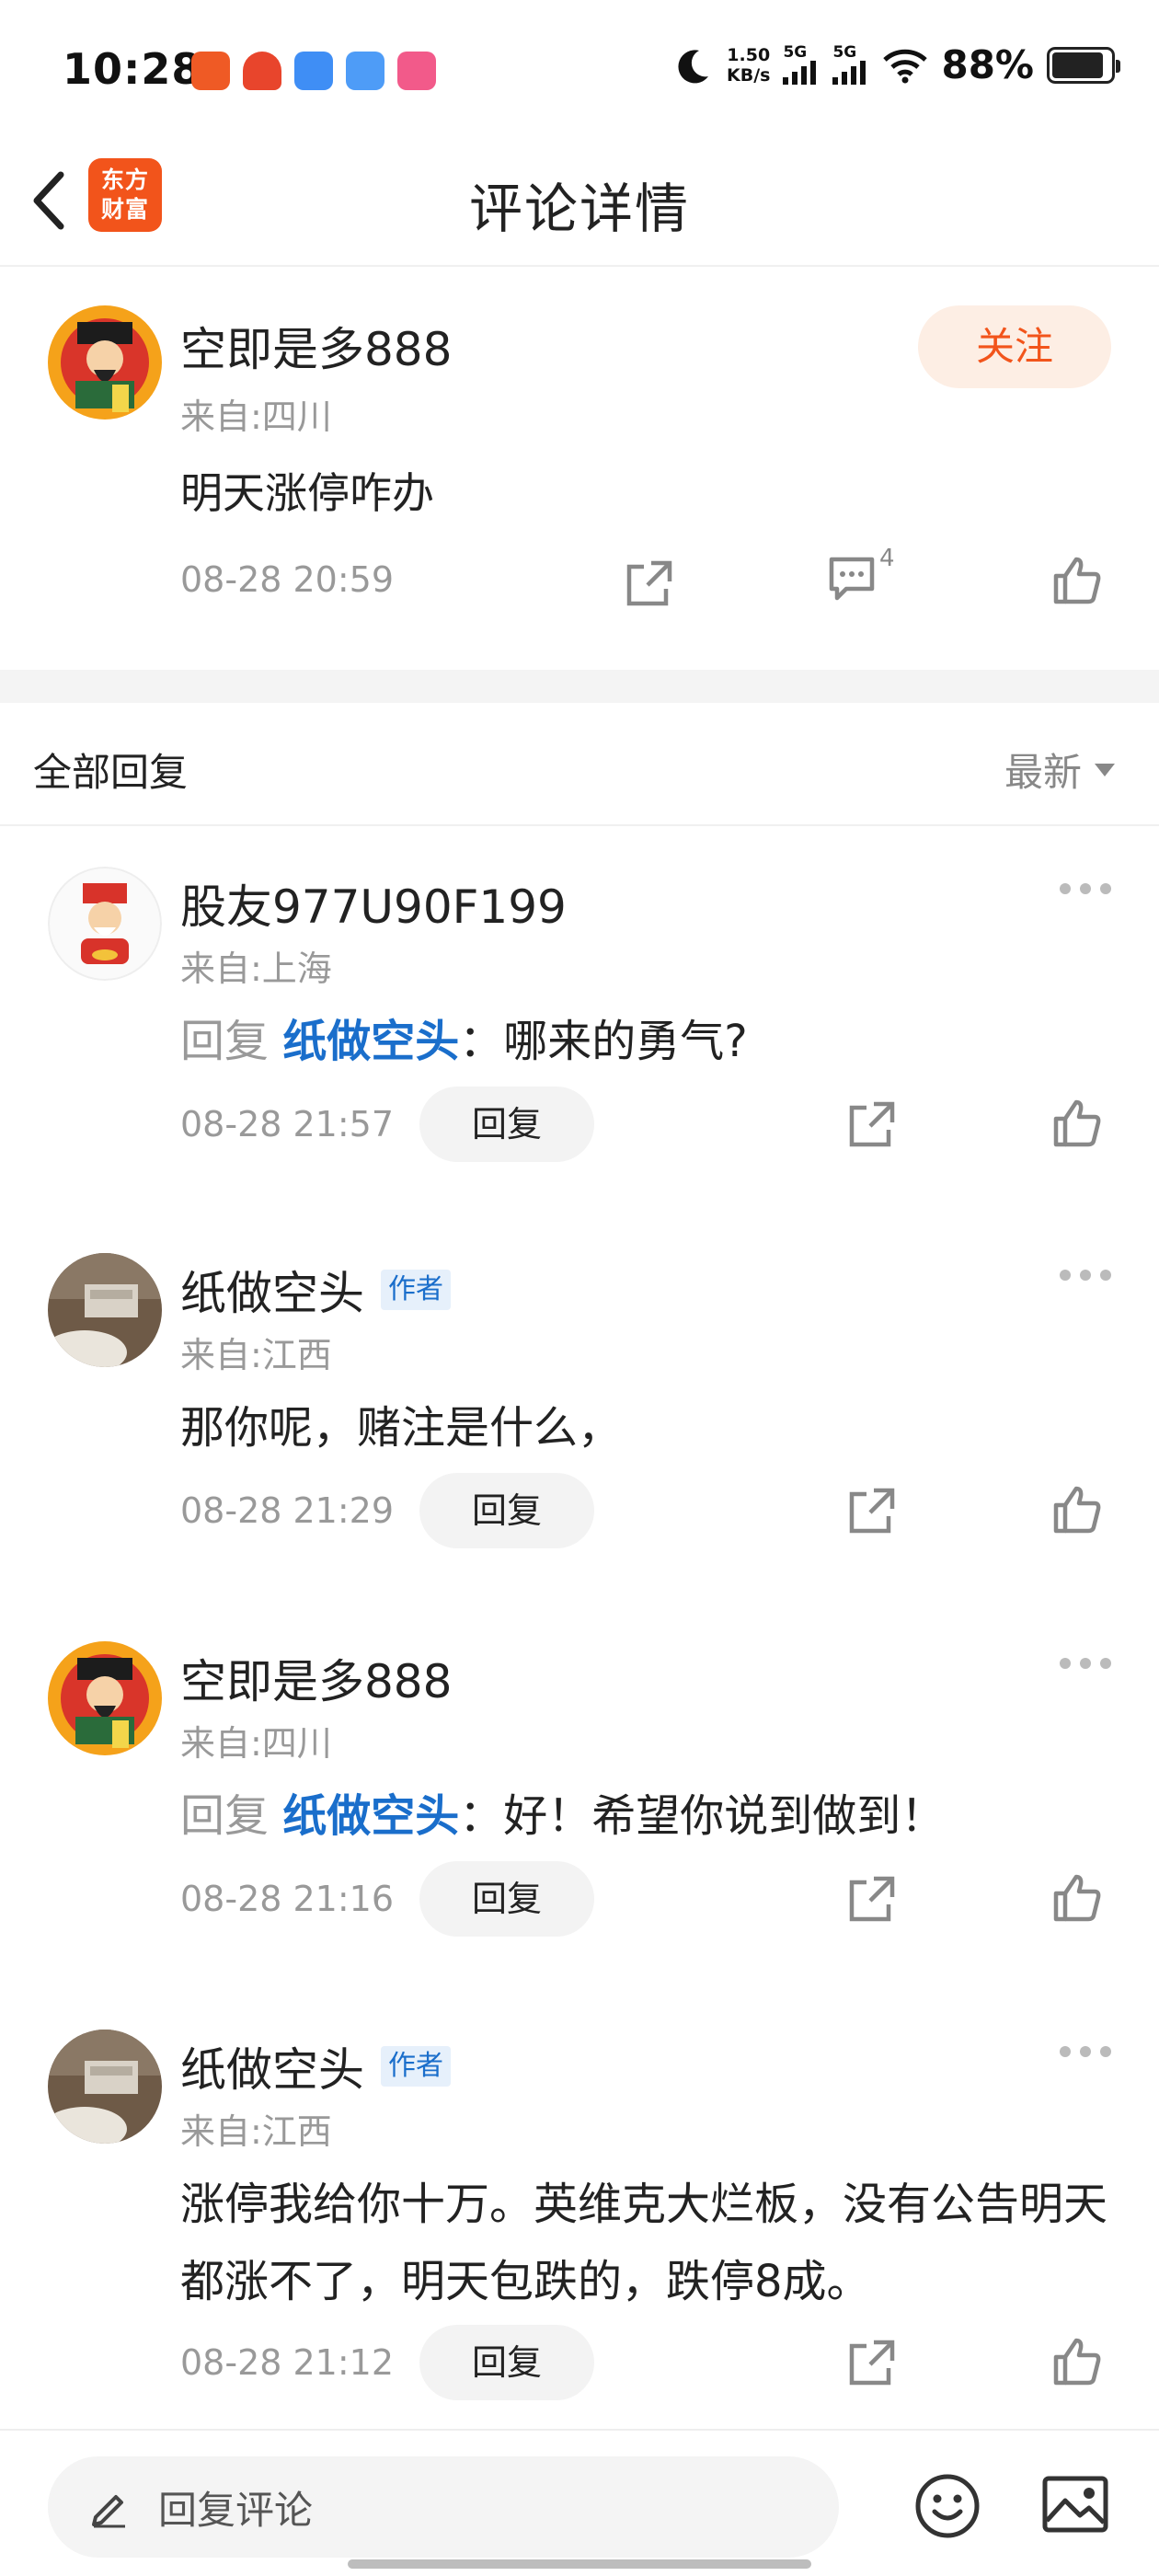 This screenshot has width=1159, height=2576. Describe the element at coordinates (644, 2243) in the screenshot. I see `reply-text: 涨停我给你十万。英维克大烂板，没有公告明天都涨不了，明天包跌的，跌停8成。` at that location.